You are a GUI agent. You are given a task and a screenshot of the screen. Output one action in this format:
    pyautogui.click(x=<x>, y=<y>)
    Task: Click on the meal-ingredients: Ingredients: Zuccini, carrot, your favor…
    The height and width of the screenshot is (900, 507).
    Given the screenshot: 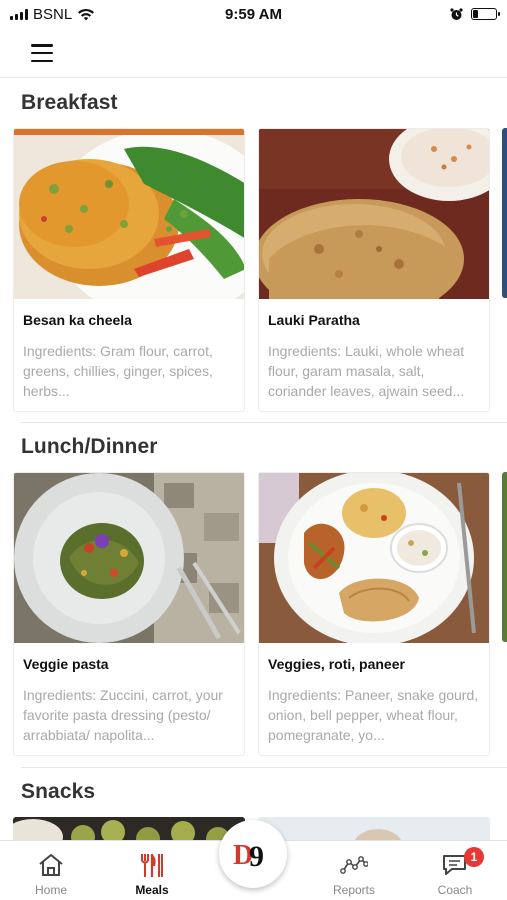 What is the action you would take?
    pyautogui.click(x=123, y=715)
    